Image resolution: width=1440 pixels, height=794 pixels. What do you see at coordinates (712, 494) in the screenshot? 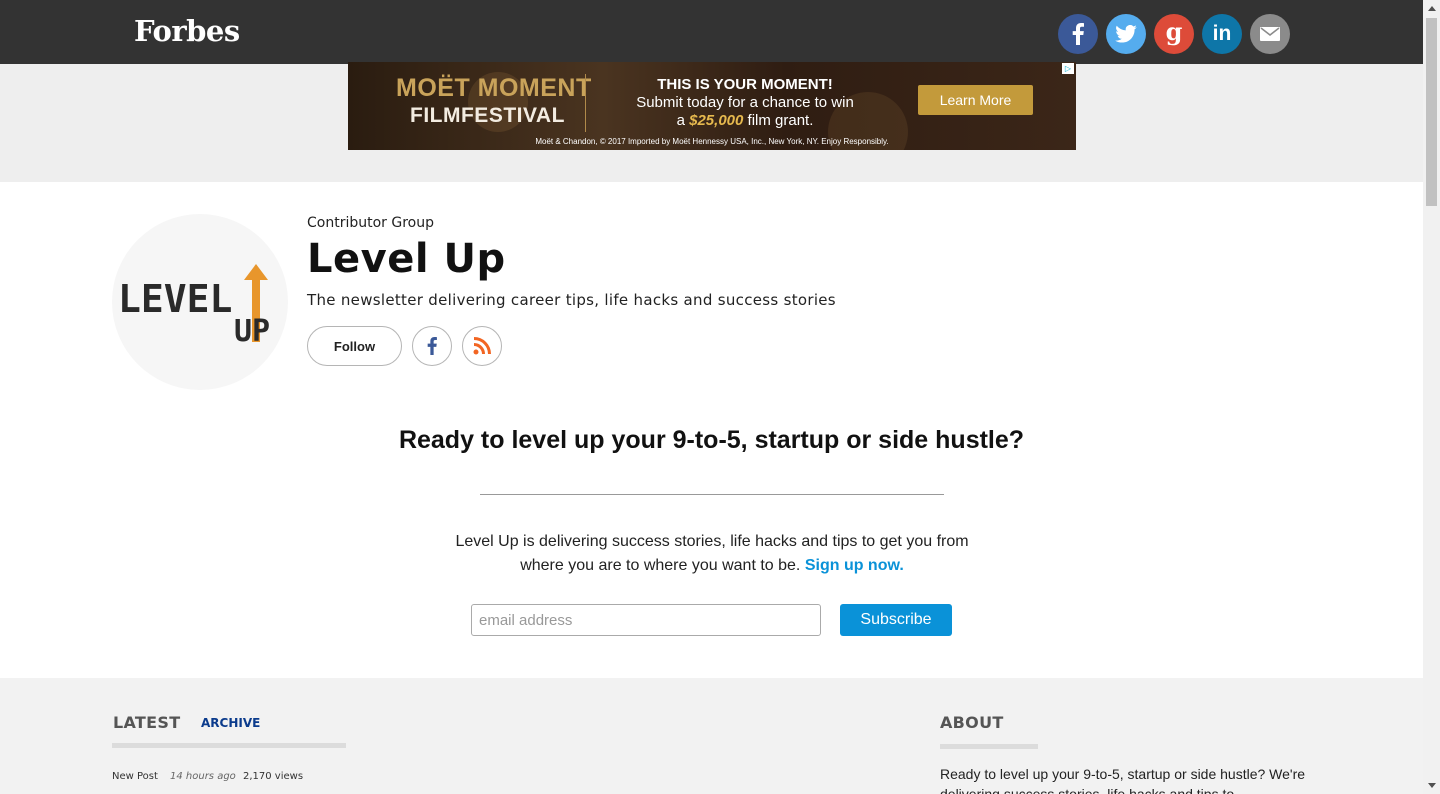
I see `divider` at bounding box center [712, 494].